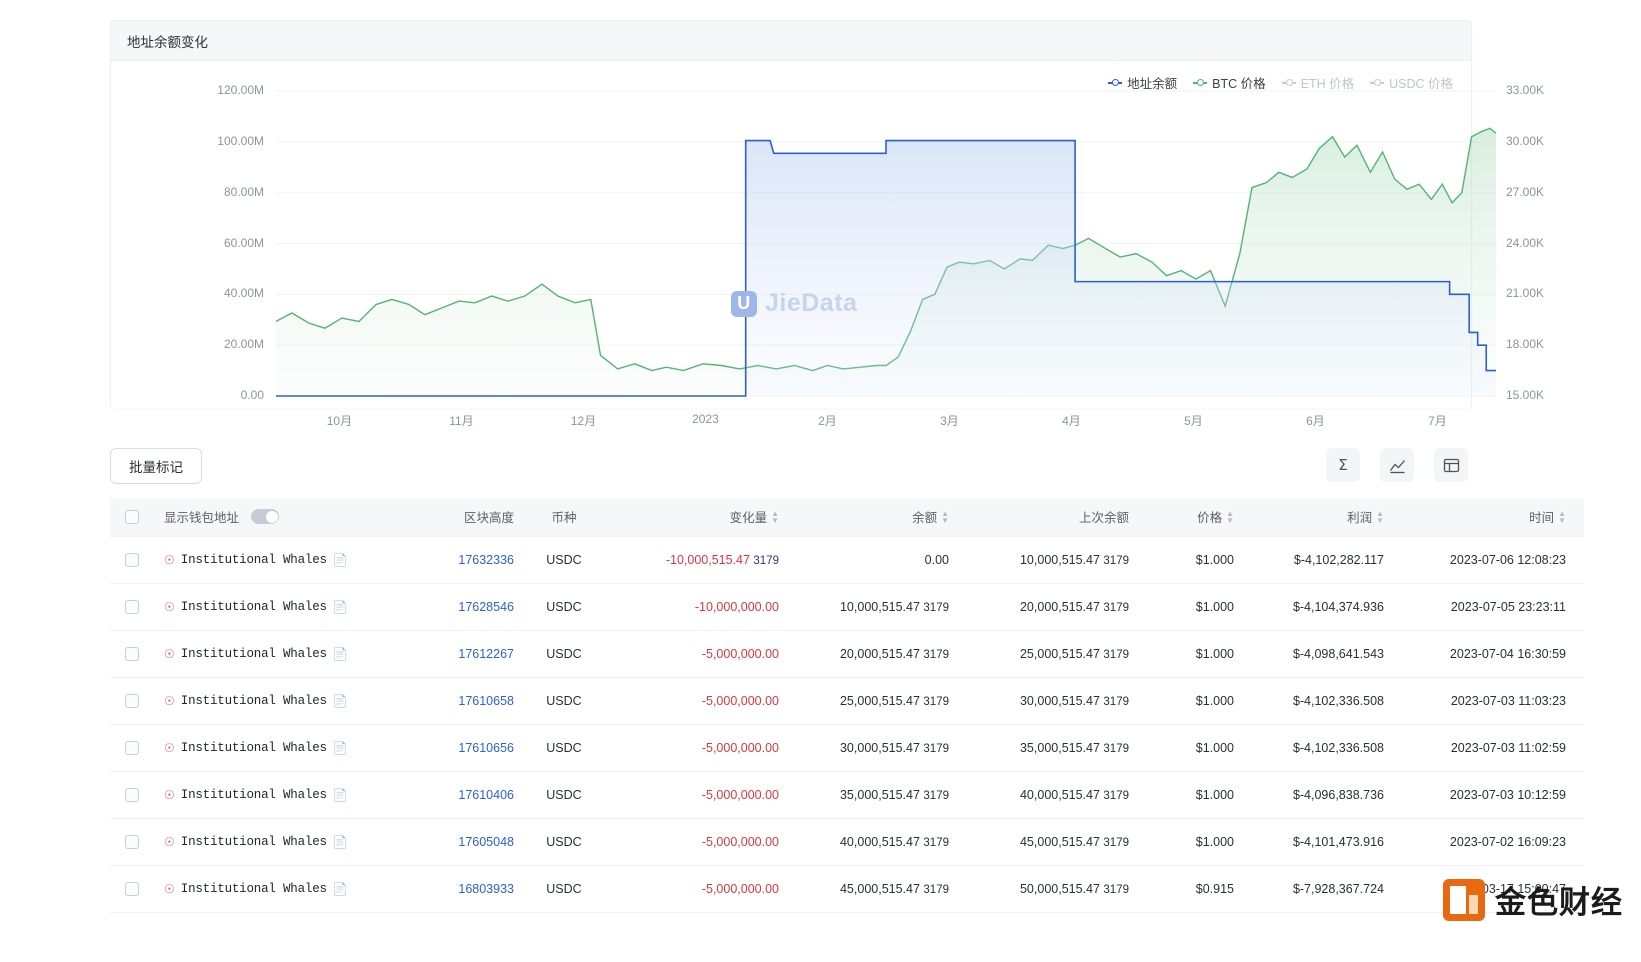  I want to click on row-block-cell: 17605048, so click(464, 842).